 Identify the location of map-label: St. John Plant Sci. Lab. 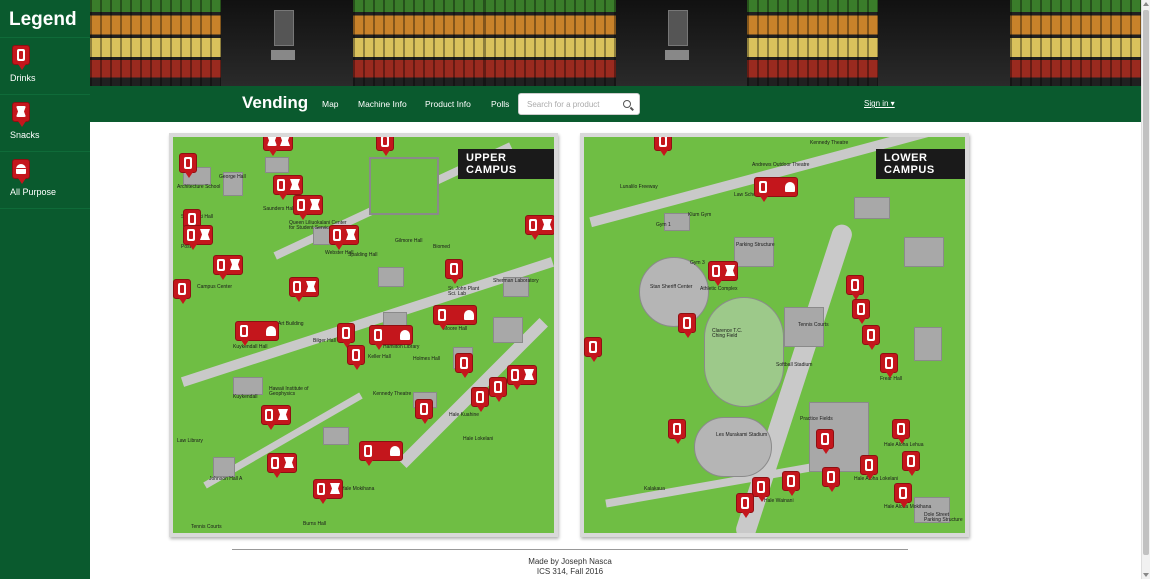
(464, 291).